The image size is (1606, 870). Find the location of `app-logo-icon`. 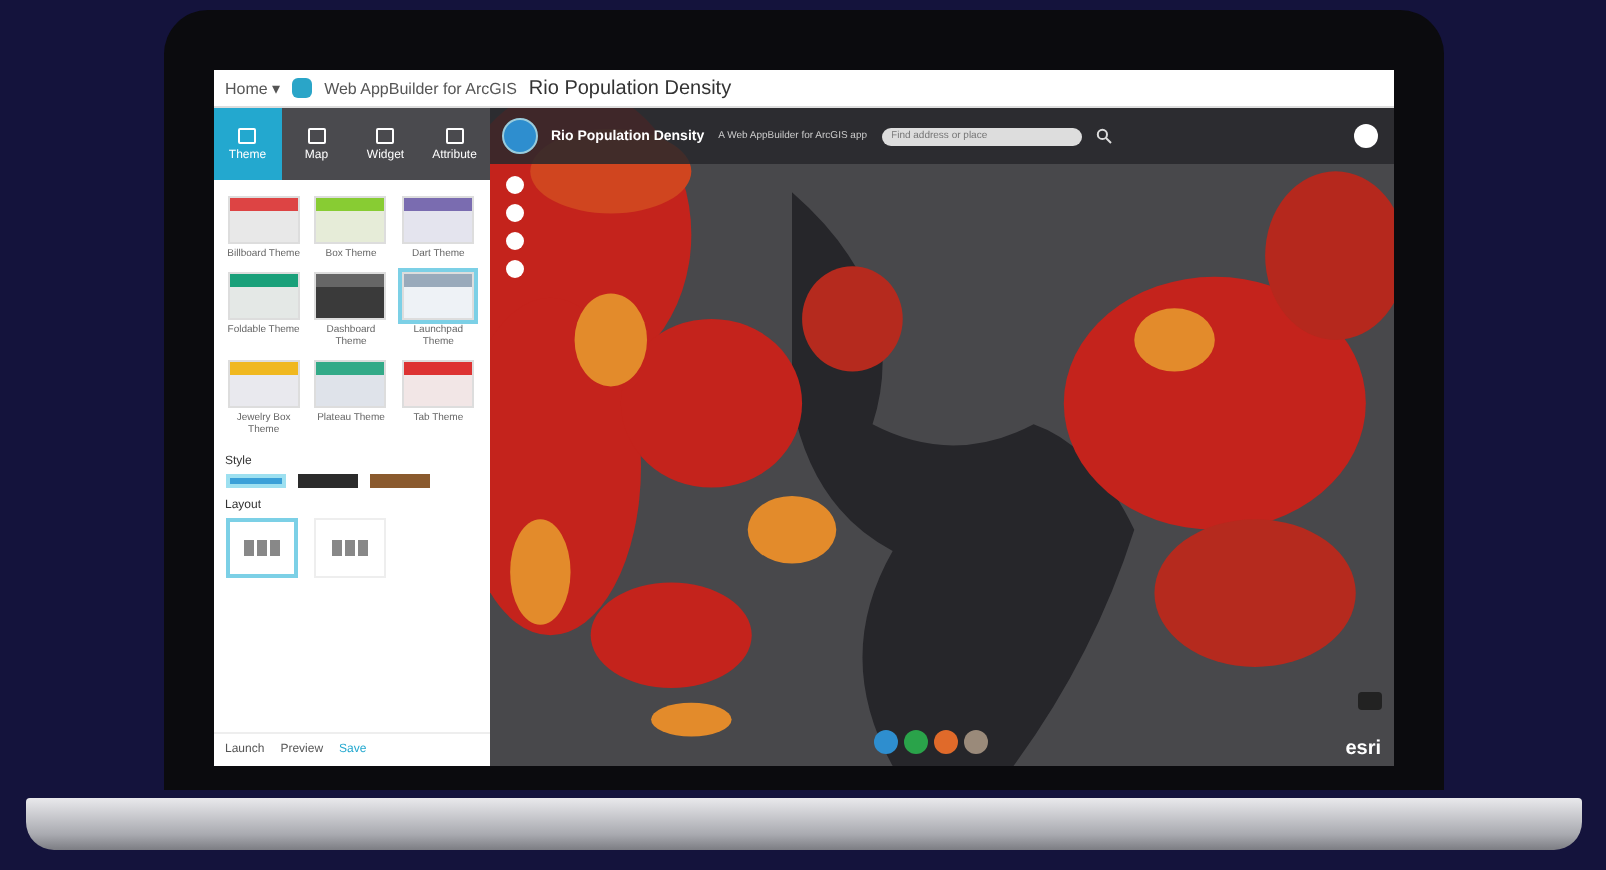

app-logo-icon is located at coordinates (302, 88).